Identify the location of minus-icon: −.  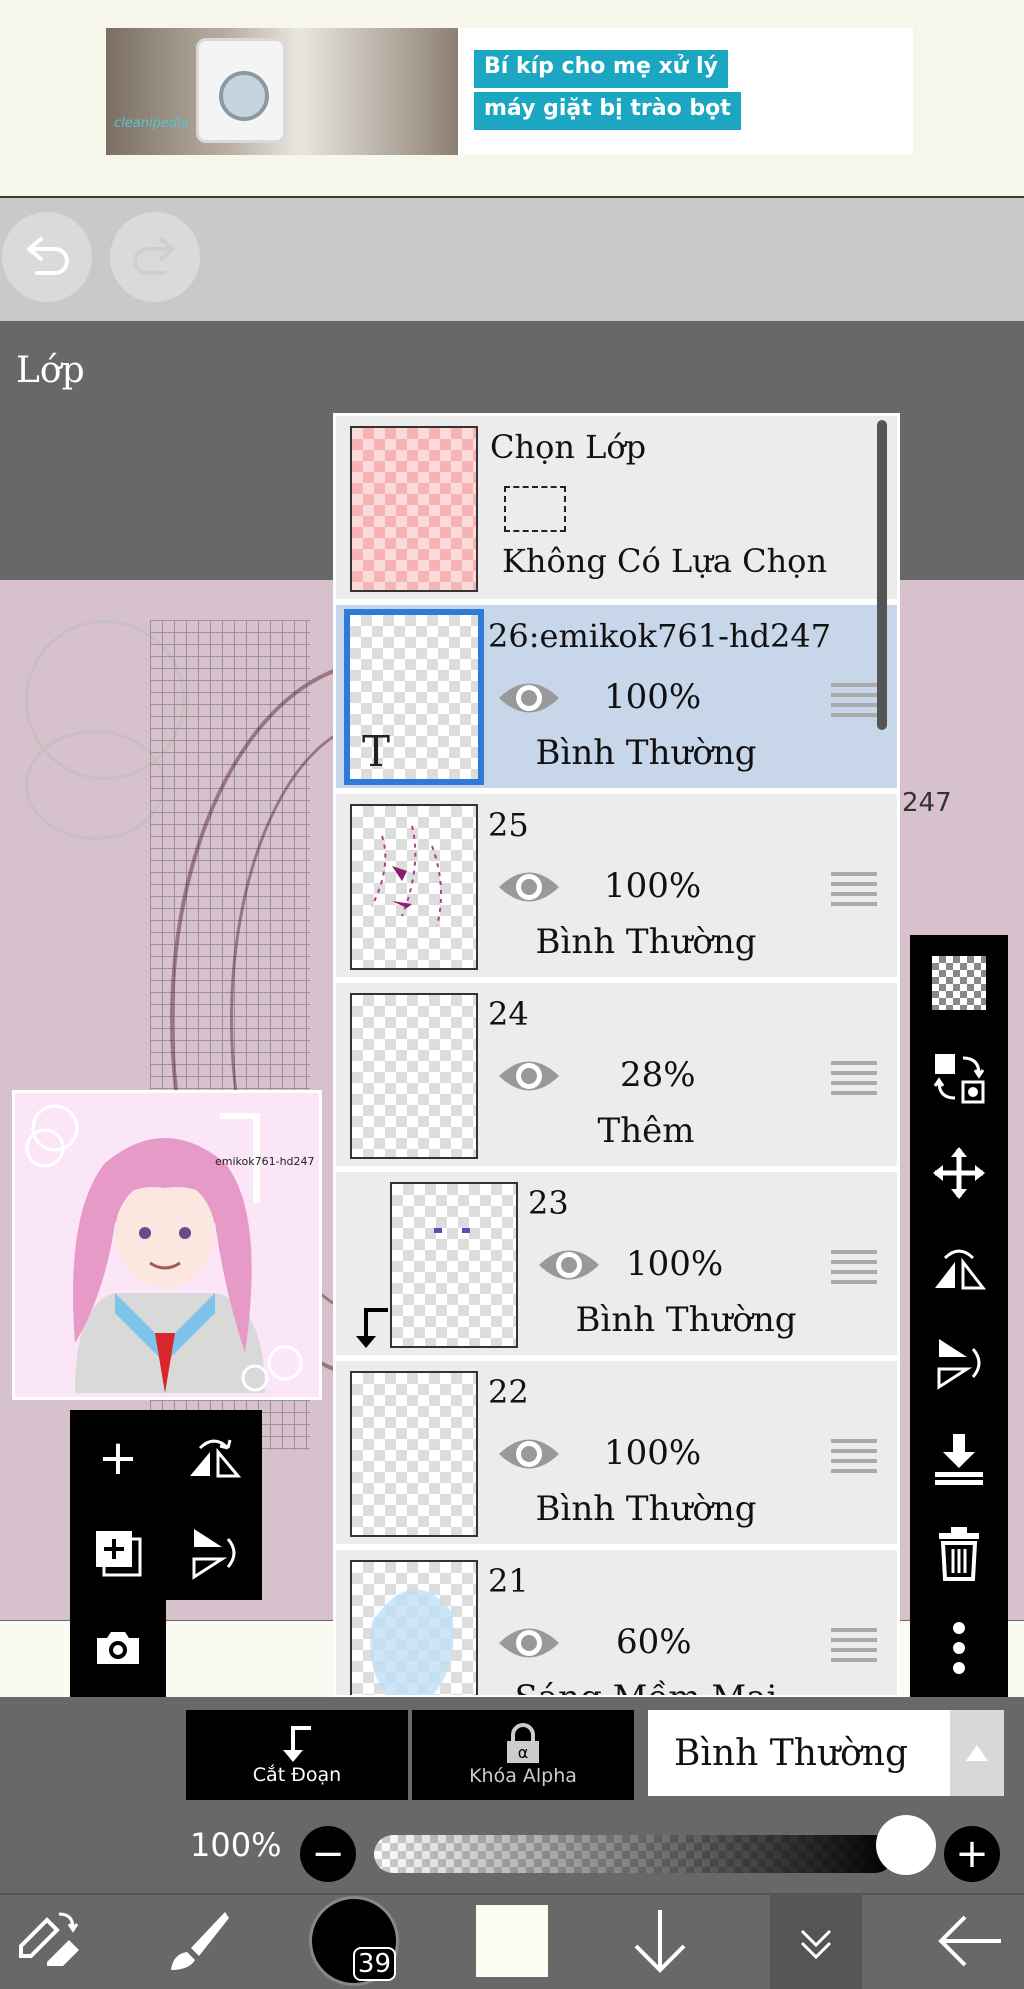
(328, 1854).